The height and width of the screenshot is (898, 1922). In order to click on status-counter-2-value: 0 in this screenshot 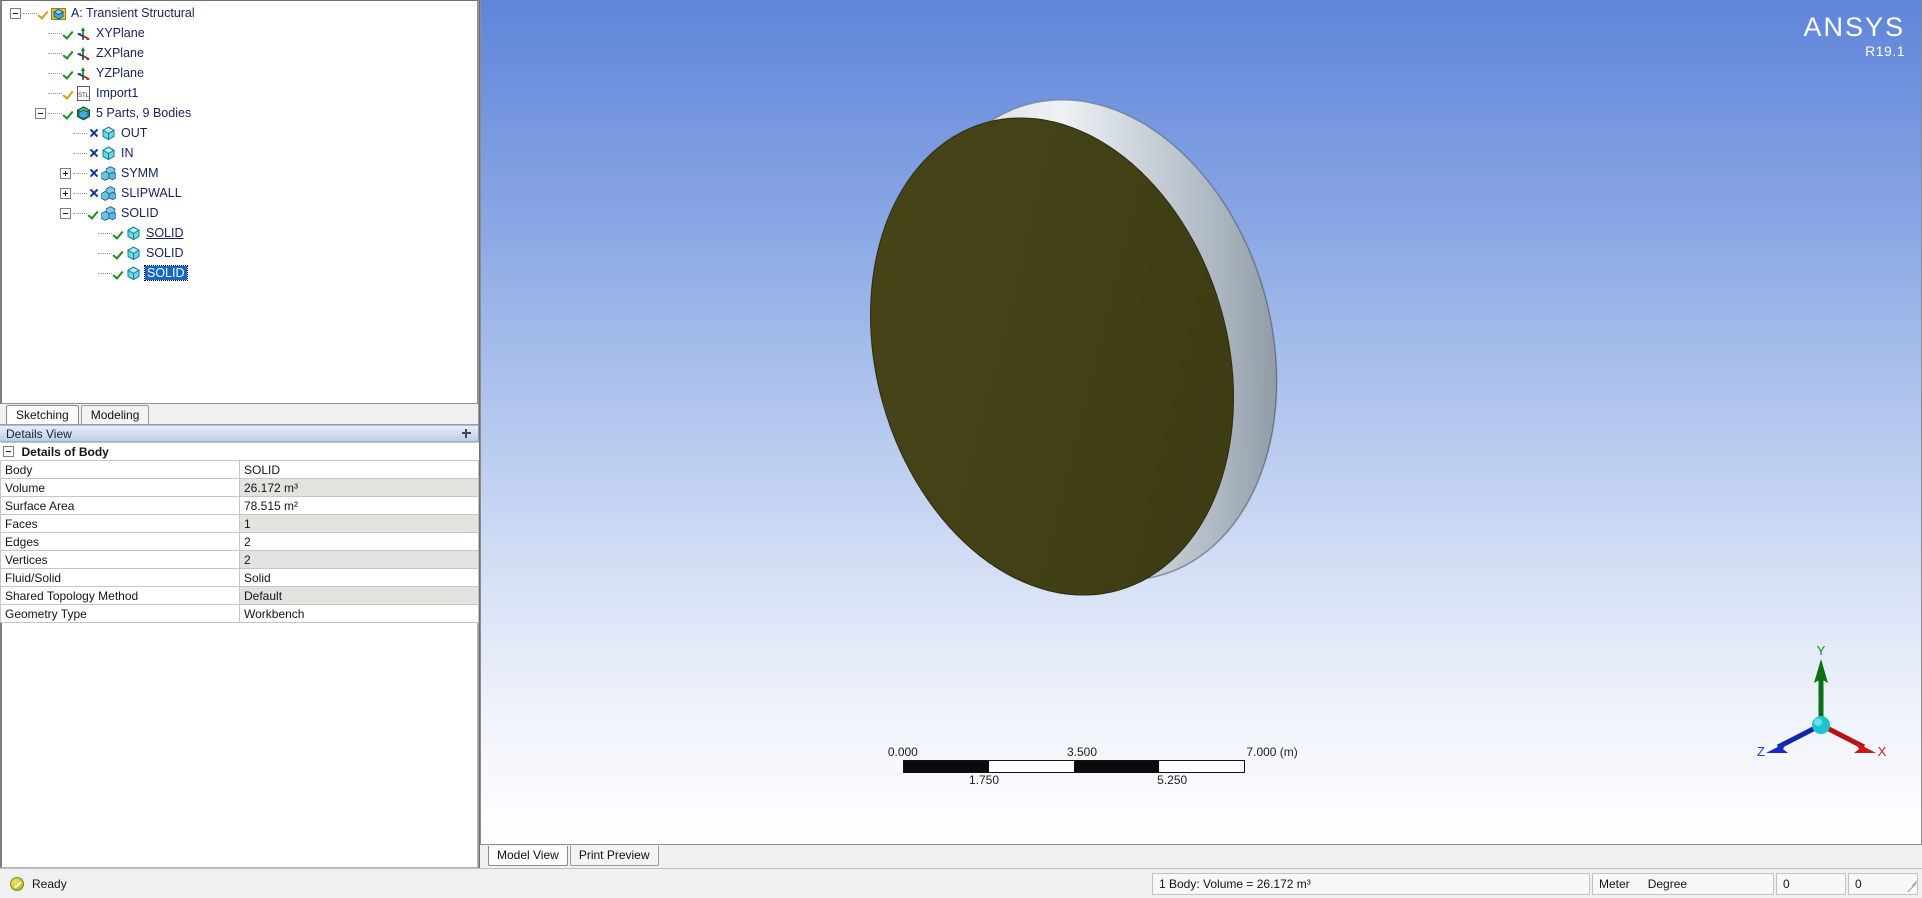, I will do `click(1858, 883)`.